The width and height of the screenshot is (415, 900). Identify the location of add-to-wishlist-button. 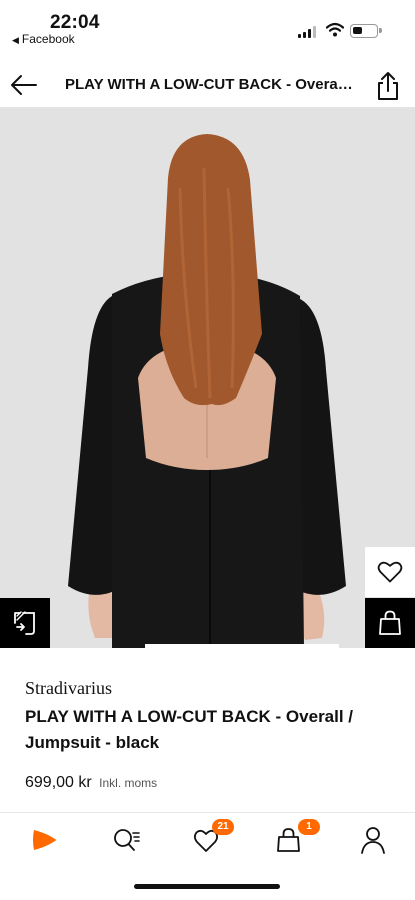
(390, 572).